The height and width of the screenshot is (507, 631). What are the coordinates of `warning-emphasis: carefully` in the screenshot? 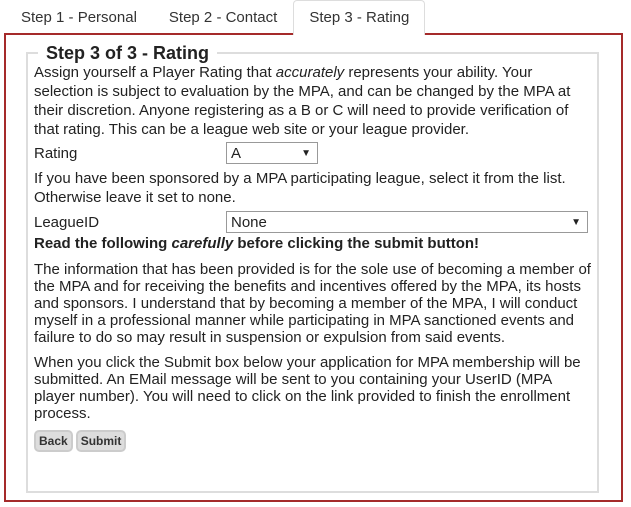 It's located at (202, 243).